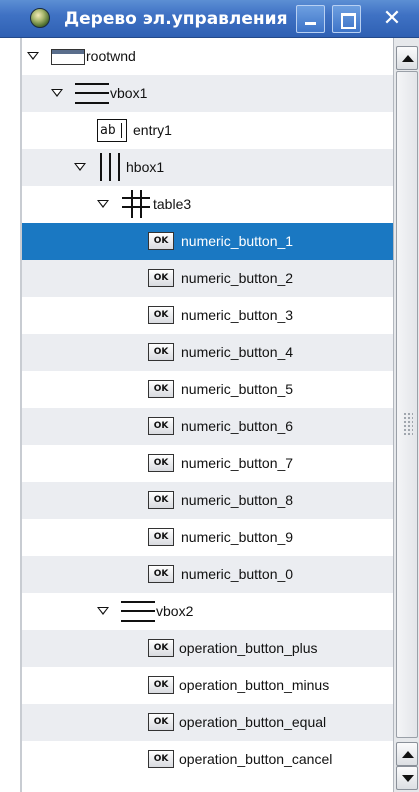  What do you see at coordinates (407, 404) in the screenshot?
I see `scrollbar-thumb` at bounding box center [407, 404].